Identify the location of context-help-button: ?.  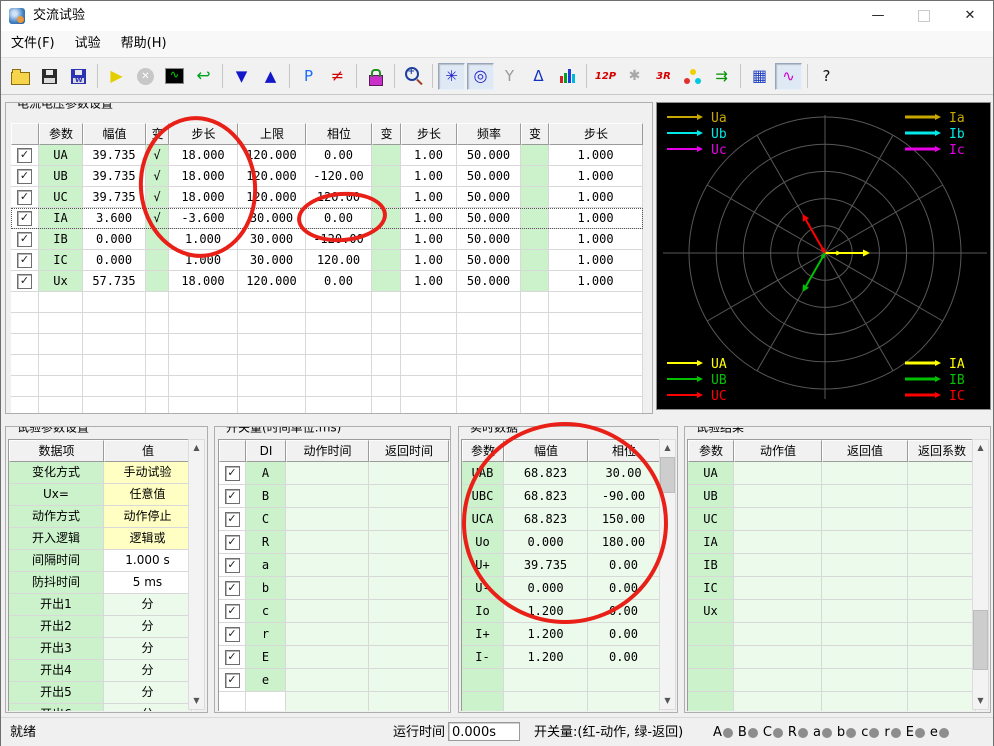
(826, 76).